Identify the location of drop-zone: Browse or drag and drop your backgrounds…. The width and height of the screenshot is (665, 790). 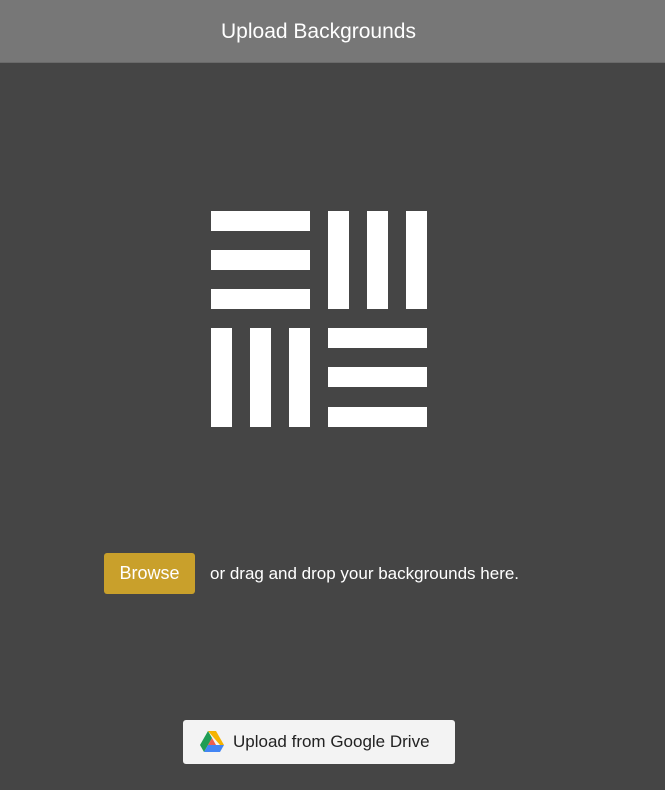
(311, 573).